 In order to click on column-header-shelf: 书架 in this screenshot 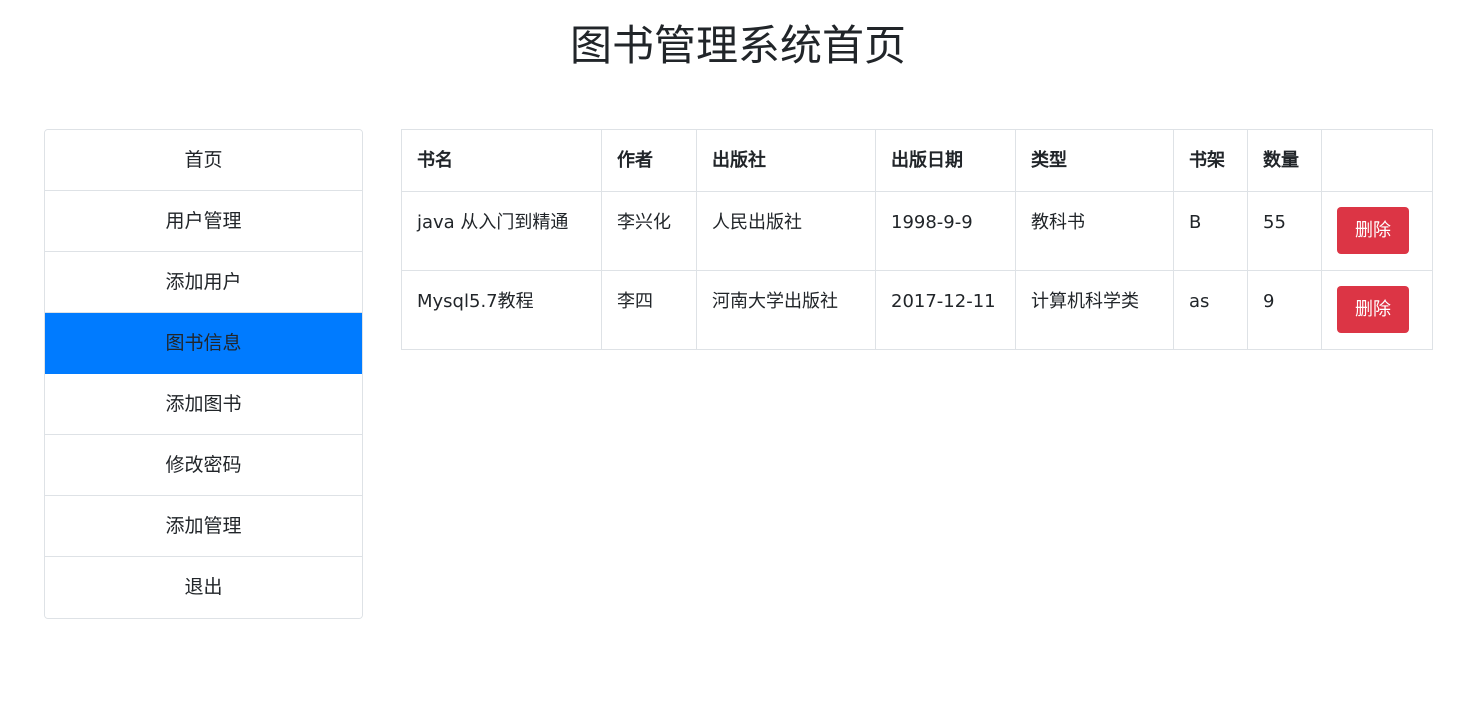, I will do `click(1210, 160)`.